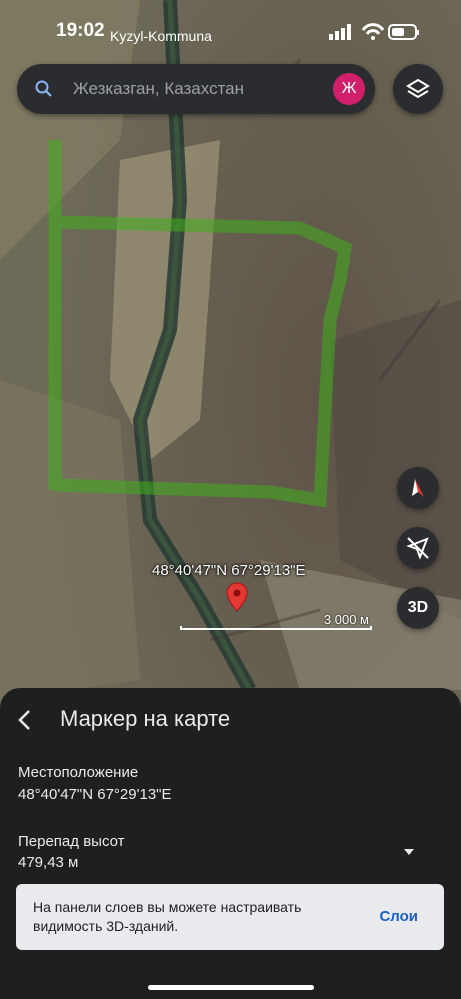  What do you see at coordinates (48, 862) in the screenshot?
I see `elevation-value: 479,43 м` at bounding box center [48, 862].